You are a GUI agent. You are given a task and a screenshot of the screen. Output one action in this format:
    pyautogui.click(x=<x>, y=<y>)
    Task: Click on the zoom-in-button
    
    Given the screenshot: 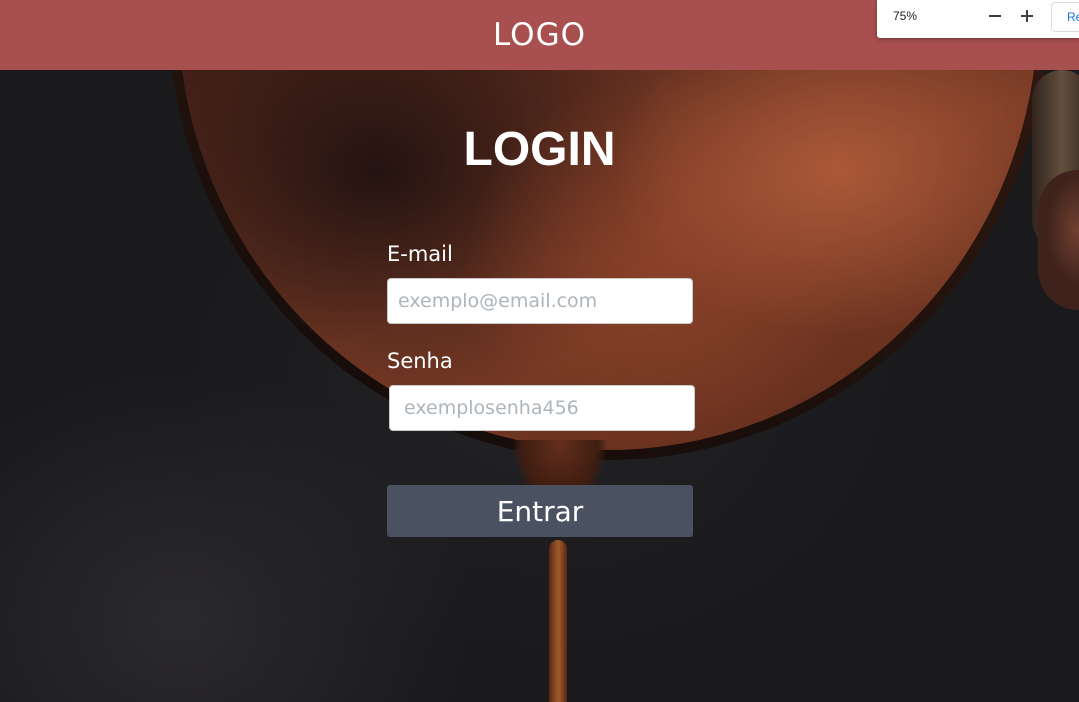 What is the action you would take?
    pyautogui.click(x=1027, y=16)
    